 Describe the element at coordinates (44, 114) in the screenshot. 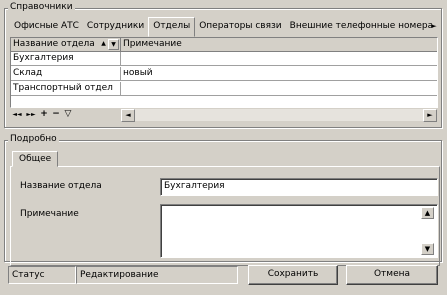

I see `add-record-button: +` at that location.